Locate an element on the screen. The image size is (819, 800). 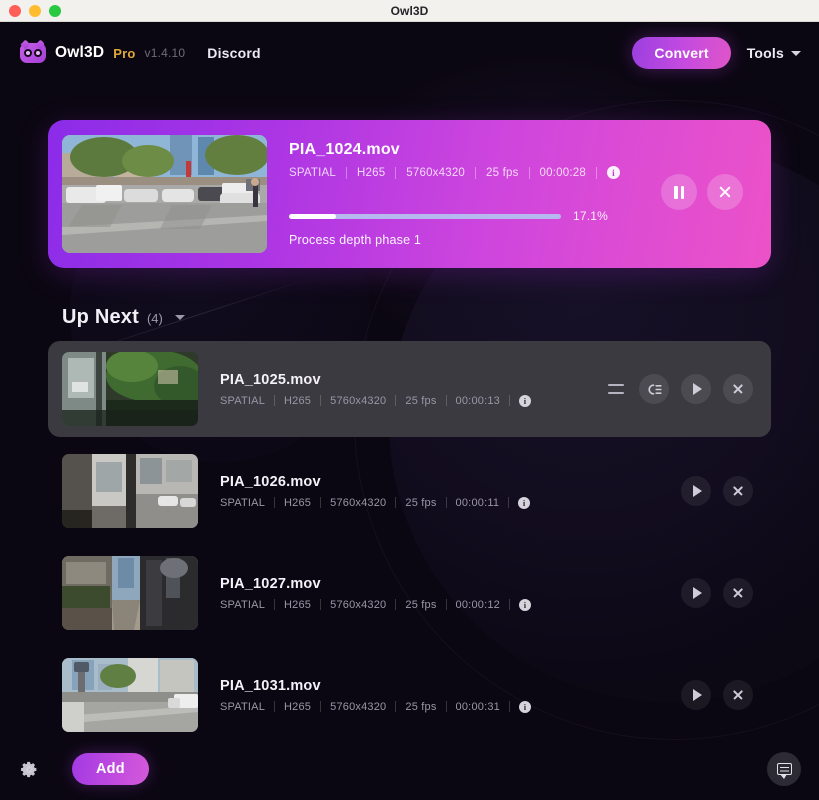
tools-menu: Tools is located at coordinates (774, 53).